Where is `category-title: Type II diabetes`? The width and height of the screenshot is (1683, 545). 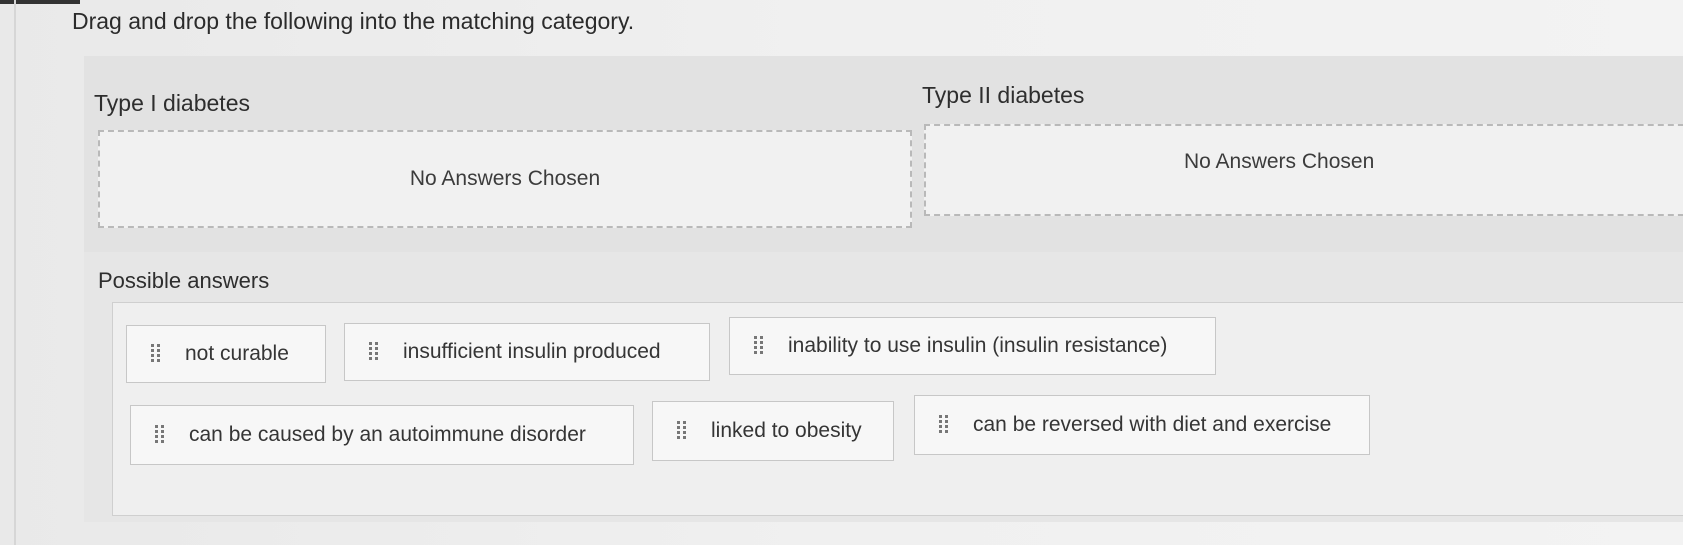
category-title: Type II diabetes is located at coordinates (1003, 95).